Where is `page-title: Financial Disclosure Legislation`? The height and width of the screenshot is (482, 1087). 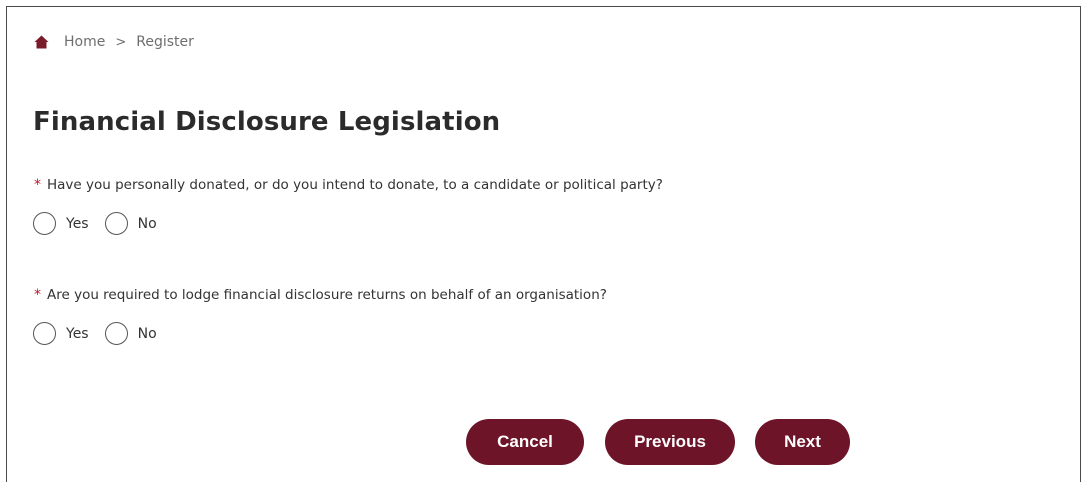 page-title: Financial Disclosure Legislation is located at coordinates (267, 122).